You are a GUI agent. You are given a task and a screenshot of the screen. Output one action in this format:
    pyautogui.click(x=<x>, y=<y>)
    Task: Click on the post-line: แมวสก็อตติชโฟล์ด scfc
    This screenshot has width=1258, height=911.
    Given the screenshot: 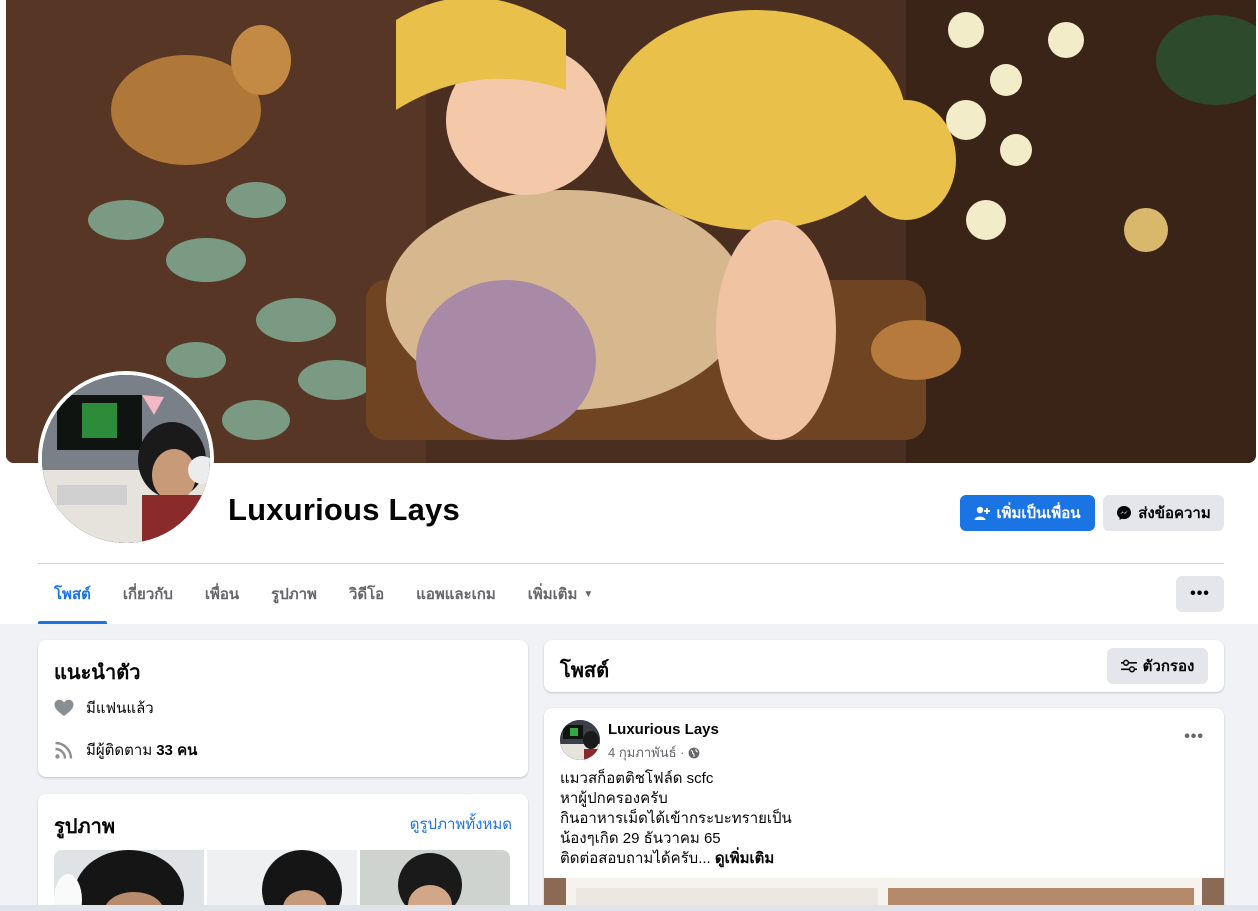 What is the action you would take?
    pyautogui.click(x=637, y=778)
    